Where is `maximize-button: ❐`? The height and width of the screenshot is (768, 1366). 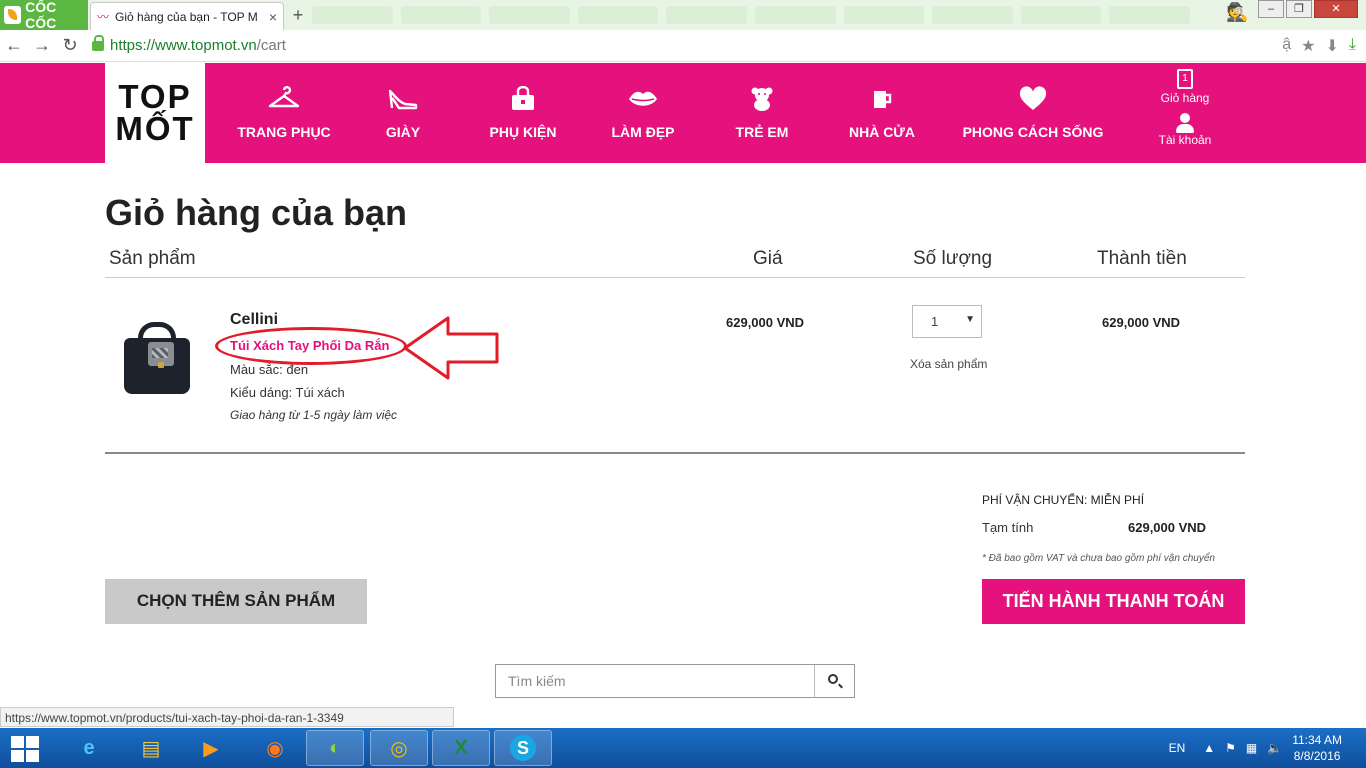
maximize-button: ❐ is located at coordinates (1299, 9).